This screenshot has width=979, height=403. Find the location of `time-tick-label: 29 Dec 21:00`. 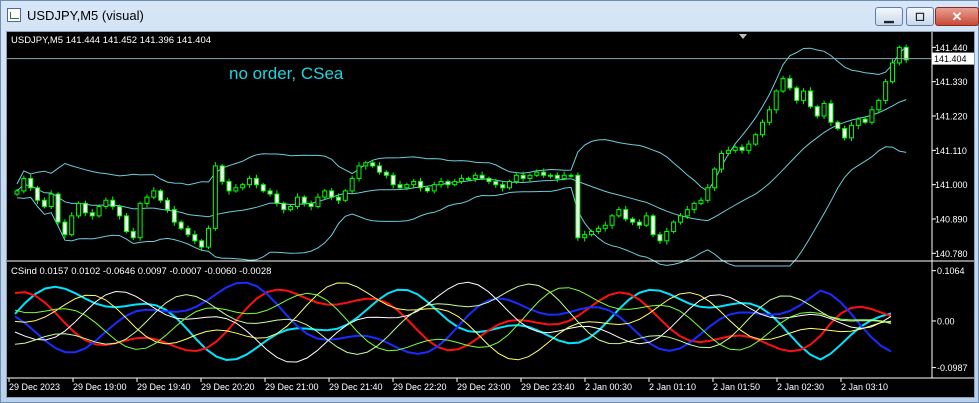

time-tick-label: 29 Dec 21:00 is located at coordinates (292, 387).